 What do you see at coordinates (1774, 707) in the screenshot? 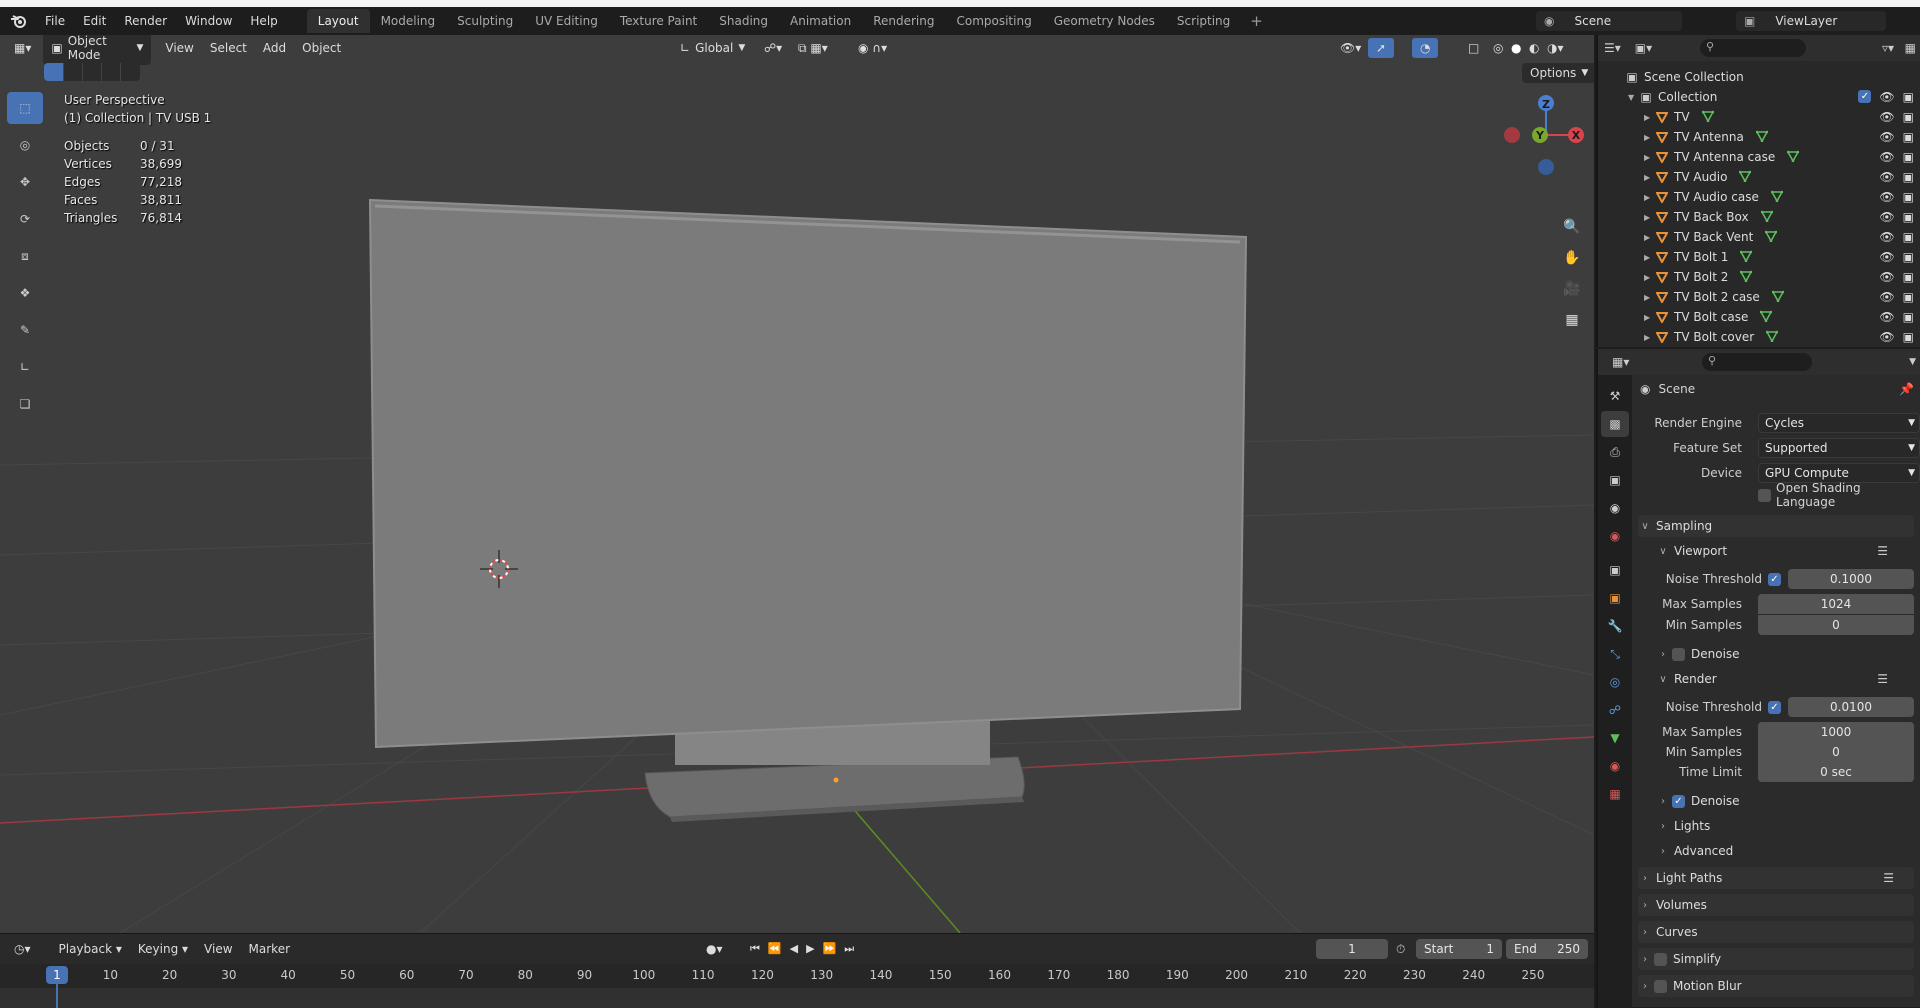
I see `render-noise-threshold-checkbox: ✓` at bounding box center [1774, 707].